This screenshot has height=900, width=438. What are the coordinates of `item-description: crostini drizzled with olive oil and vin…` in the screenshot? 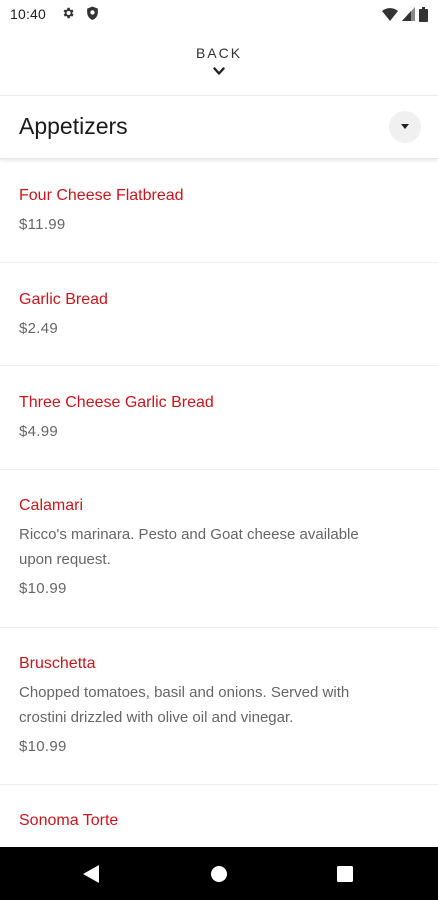 It's located at (156, 717).